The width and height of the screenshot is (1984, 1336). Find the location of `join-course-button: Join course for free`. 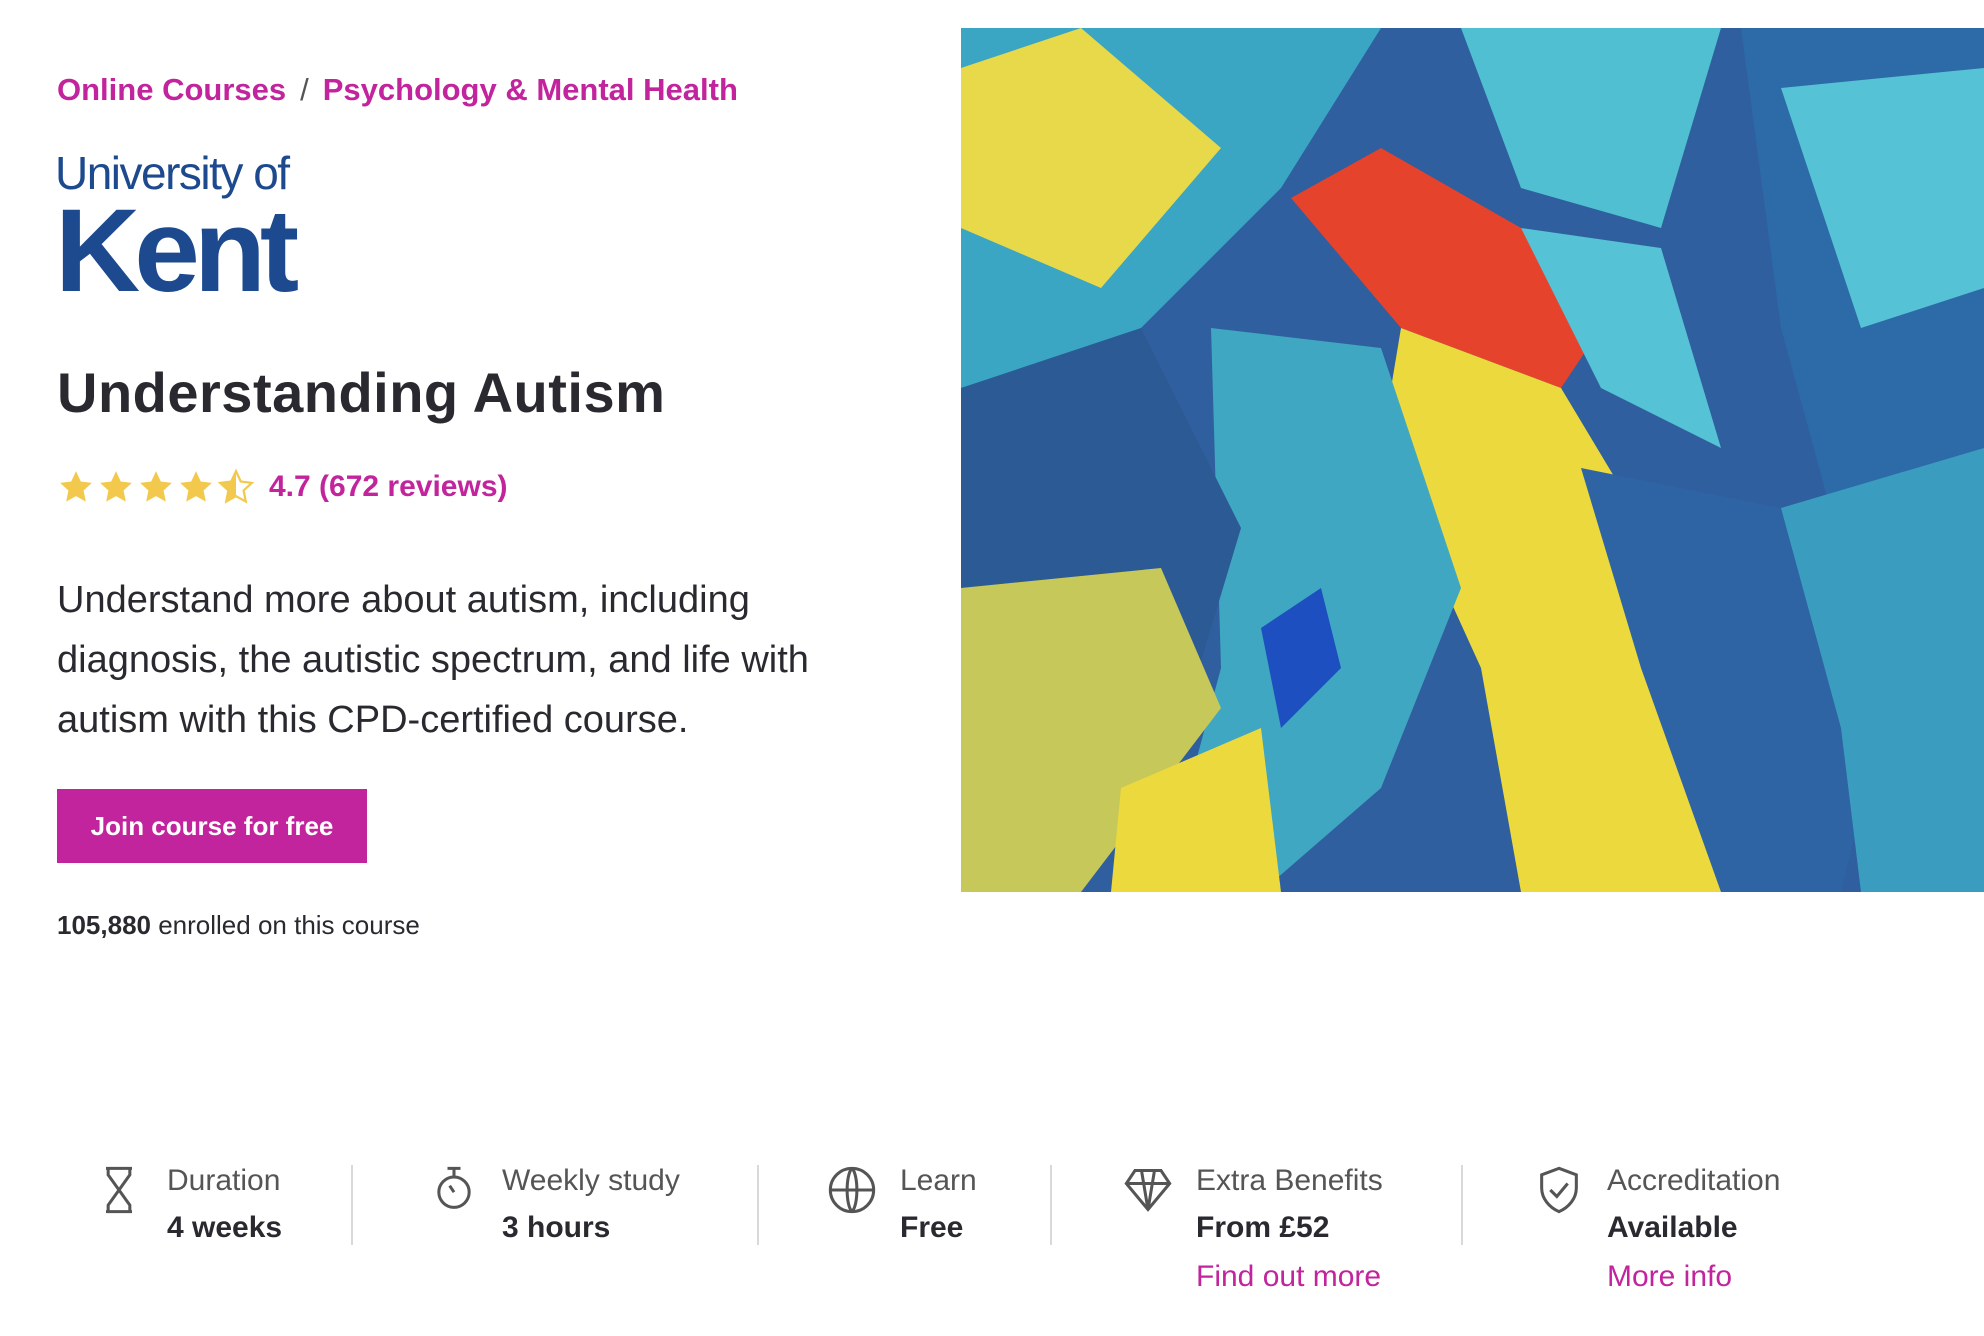

join-course-button: Join course for free is located at coordinates (212, 826).